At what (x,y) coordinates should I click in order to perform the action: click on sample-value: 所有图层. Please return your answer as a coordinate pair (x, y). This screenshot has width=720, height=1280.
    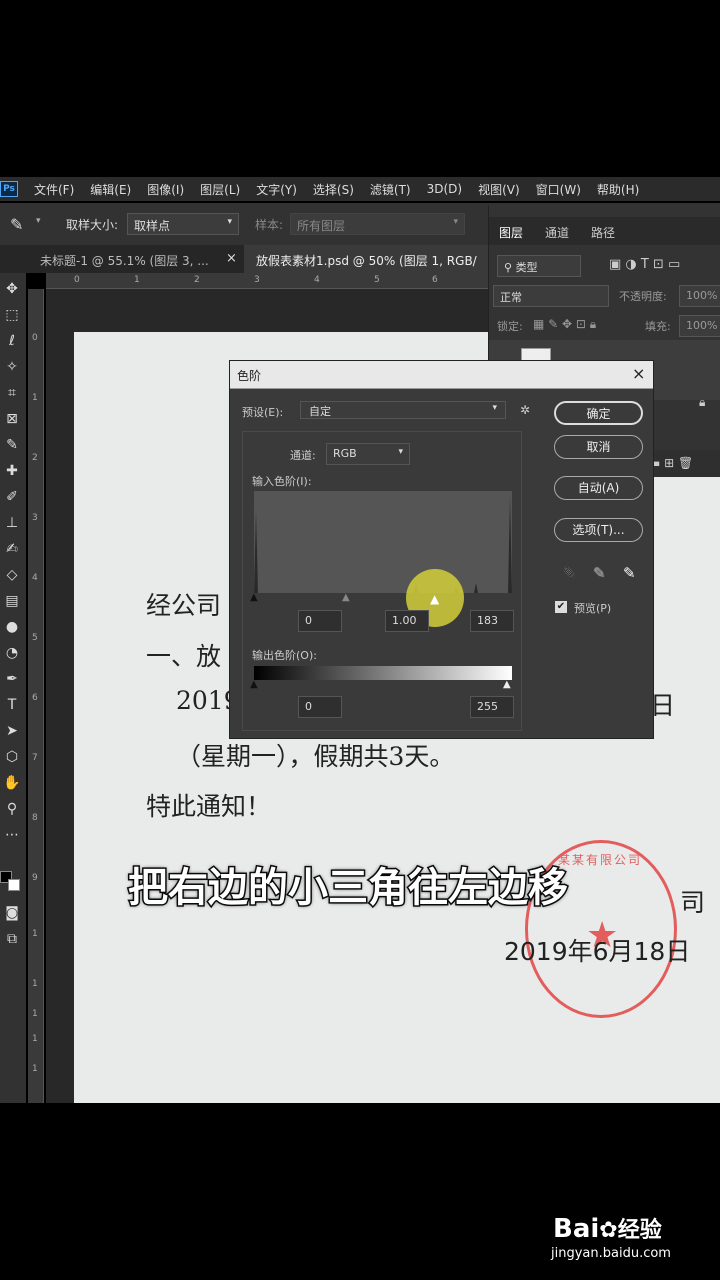
    Looking at the image, I should click on (321, 226).